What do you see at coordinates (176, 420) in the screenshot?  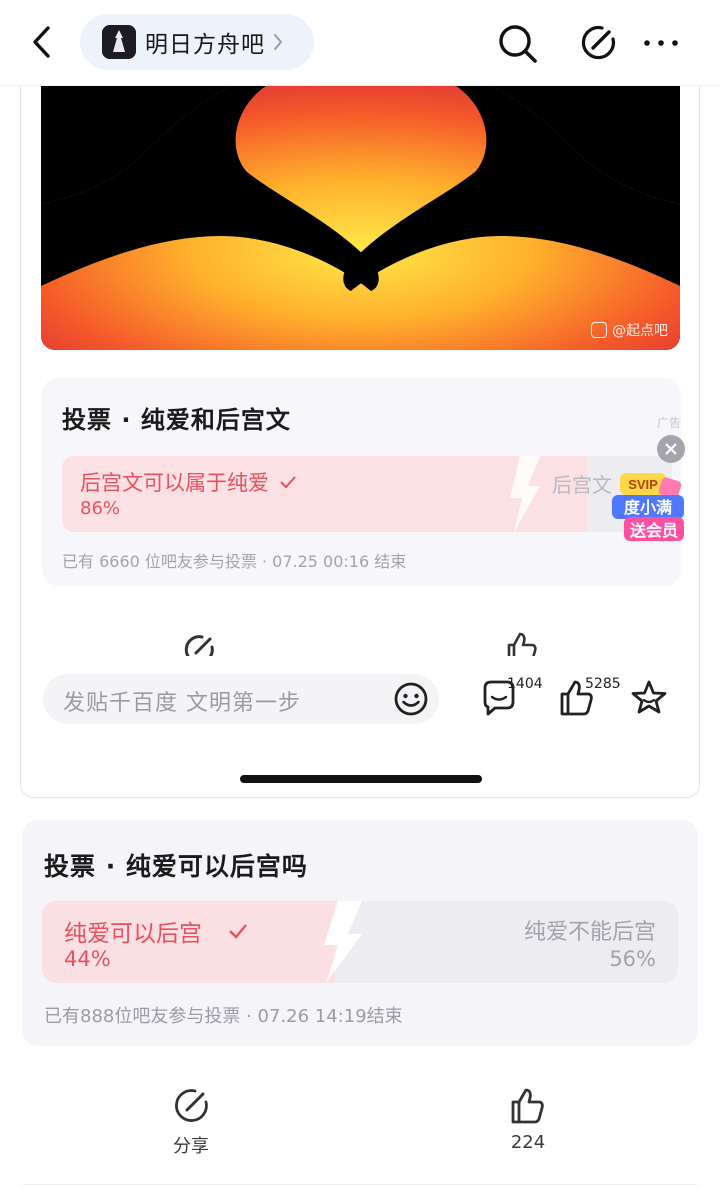 I see `embedded-vote-title: 投票 · 纯爱和后宫文` at bounding box center [176, 420].